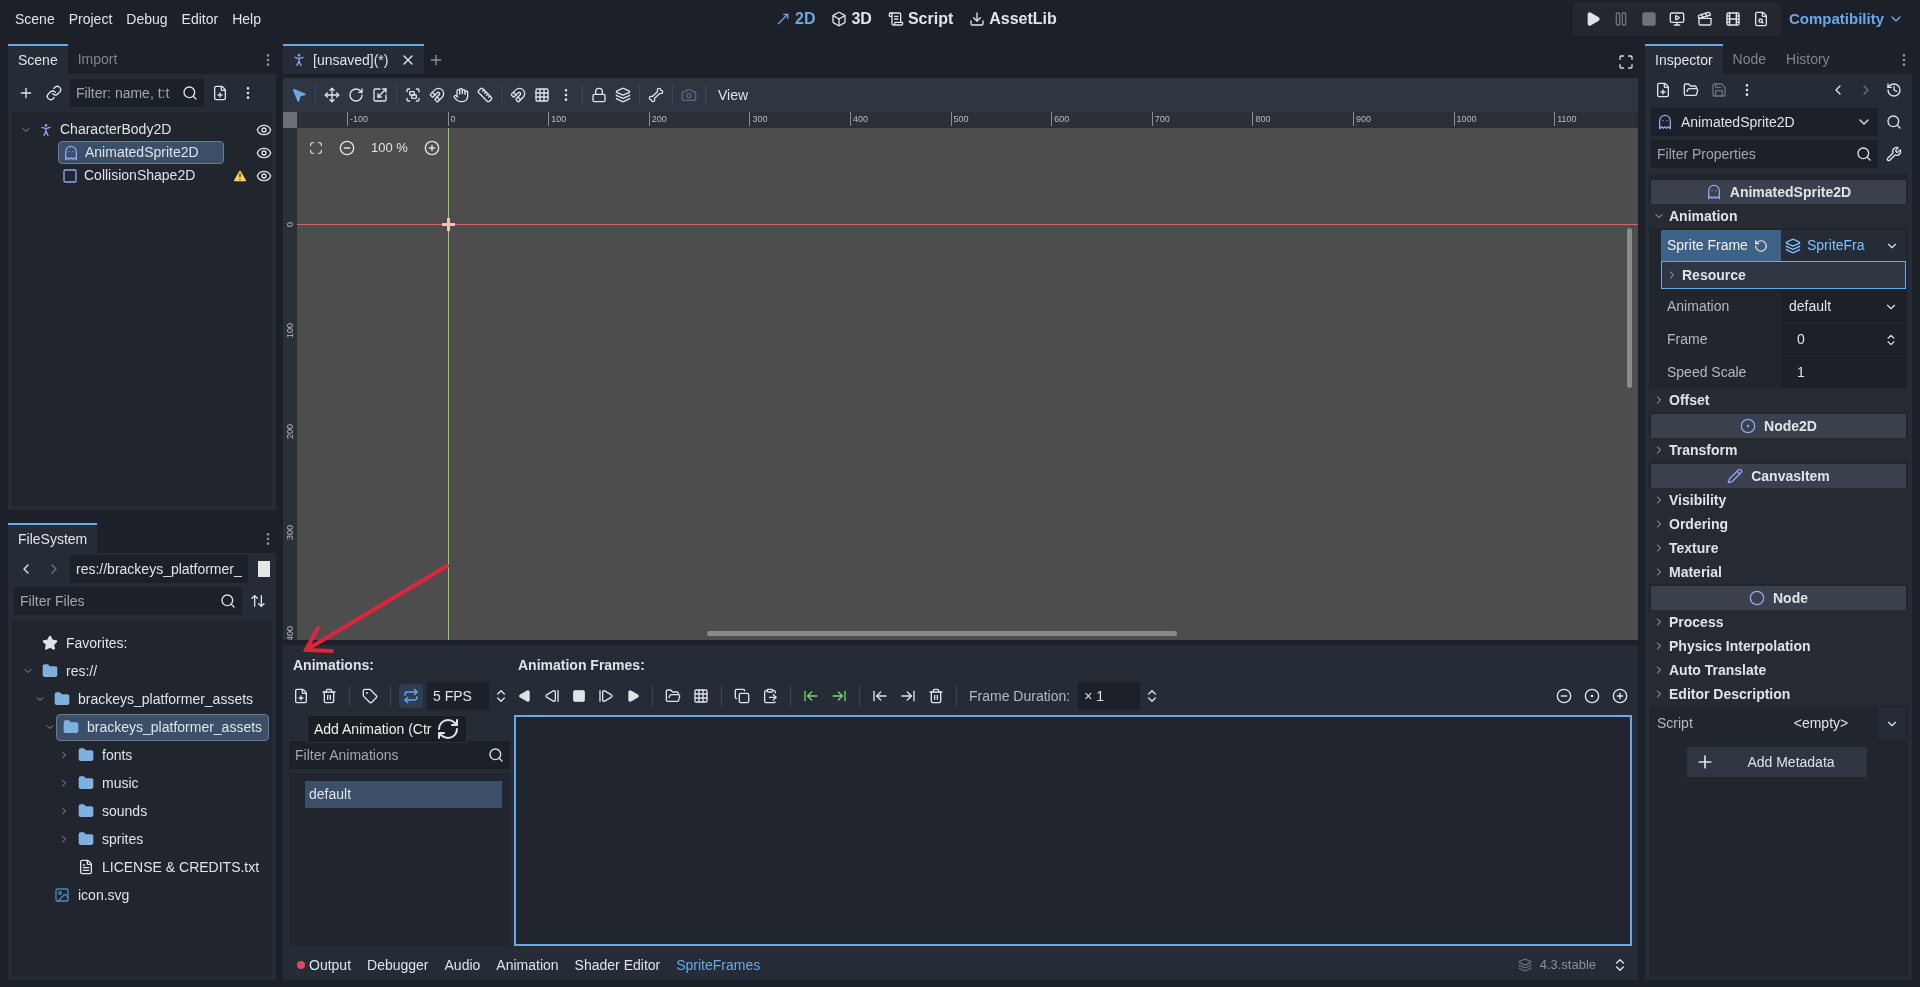 The height and width of the screenshot is (987, 1920). I want to click on bottom-panel-tab: Animation, so click(527, 965).